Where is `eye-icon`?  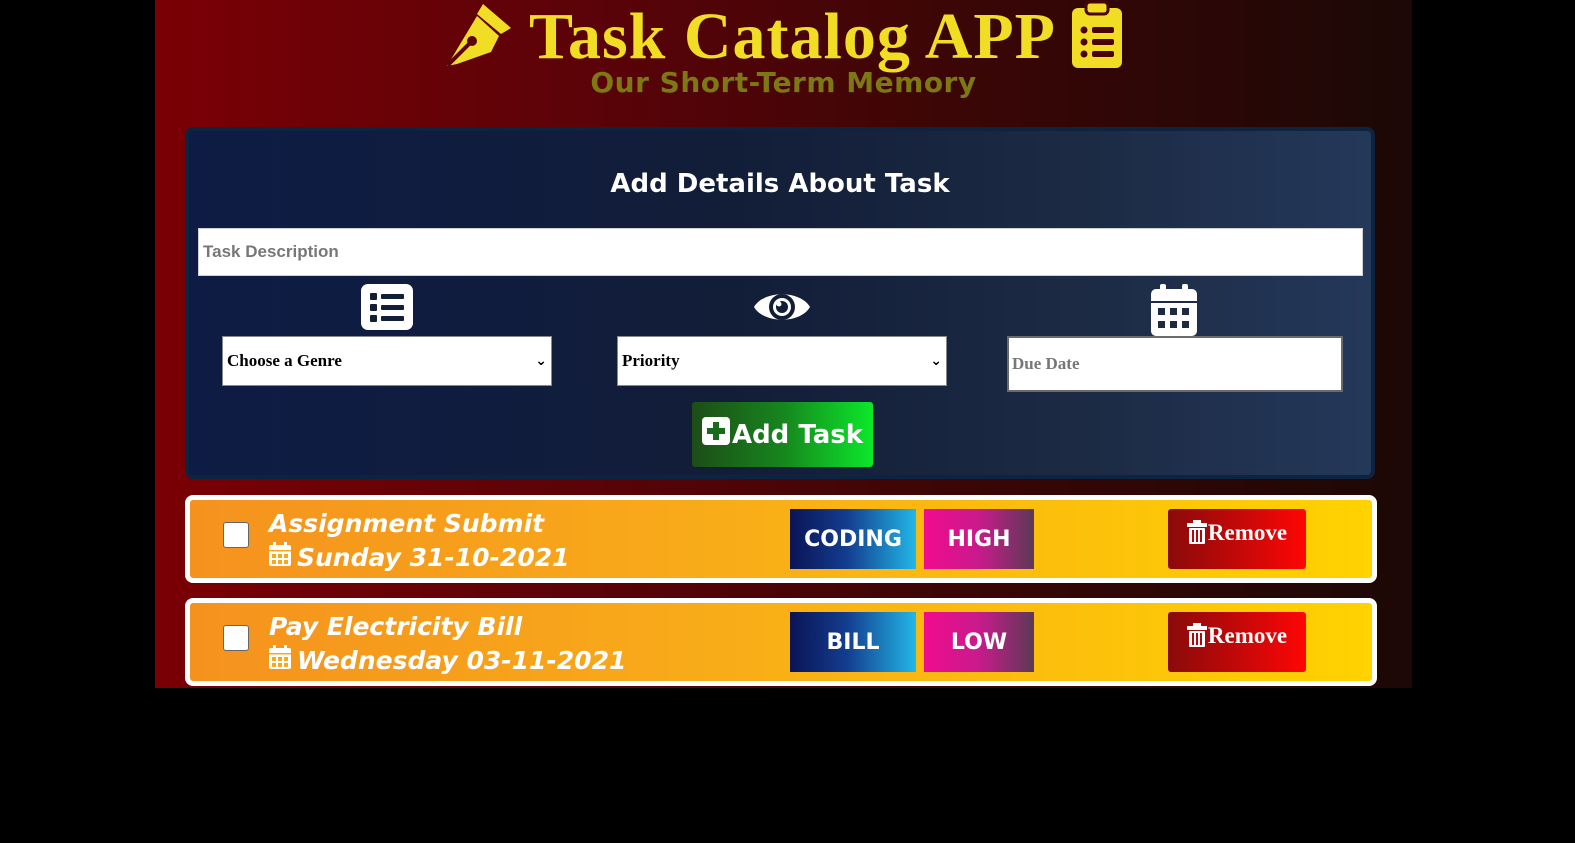 eye-icon is located at coordinates (782, 309).